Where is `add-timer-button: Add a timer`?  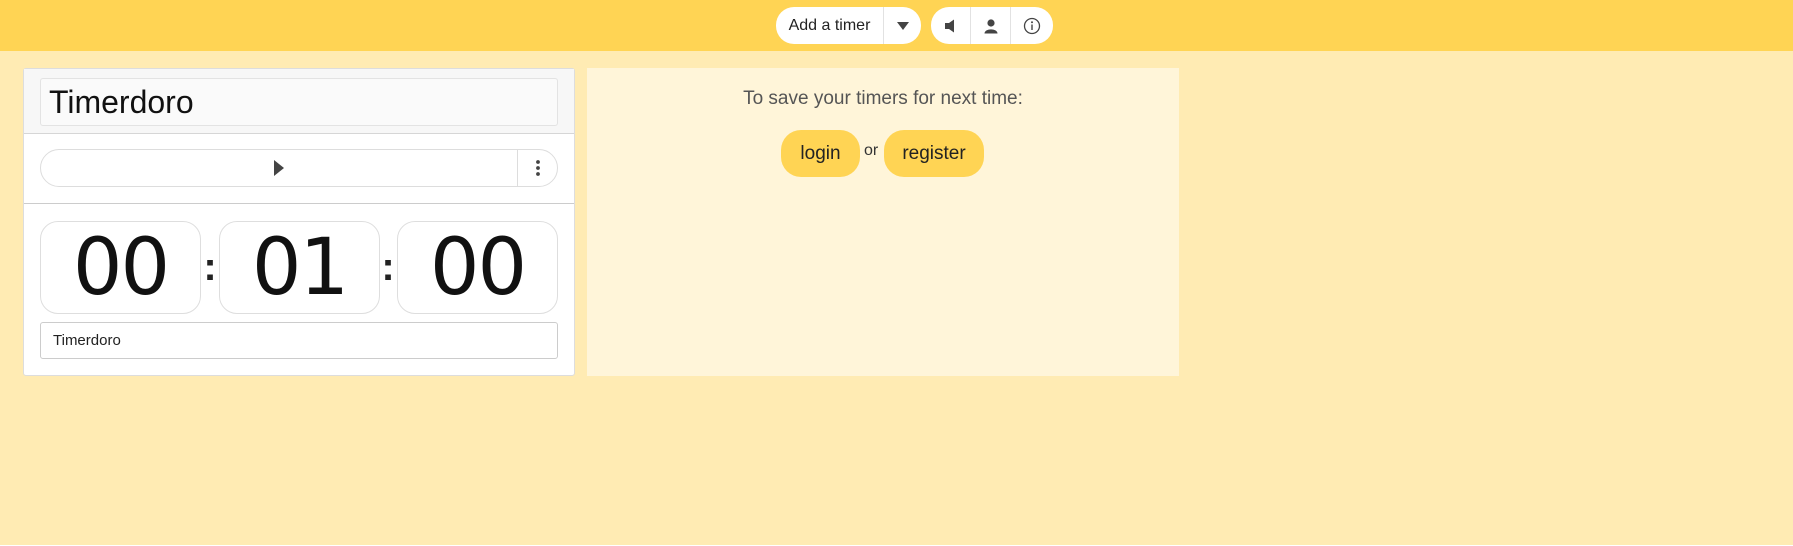 add-timer-button: Add a timer is located at coordinates (830, 25).